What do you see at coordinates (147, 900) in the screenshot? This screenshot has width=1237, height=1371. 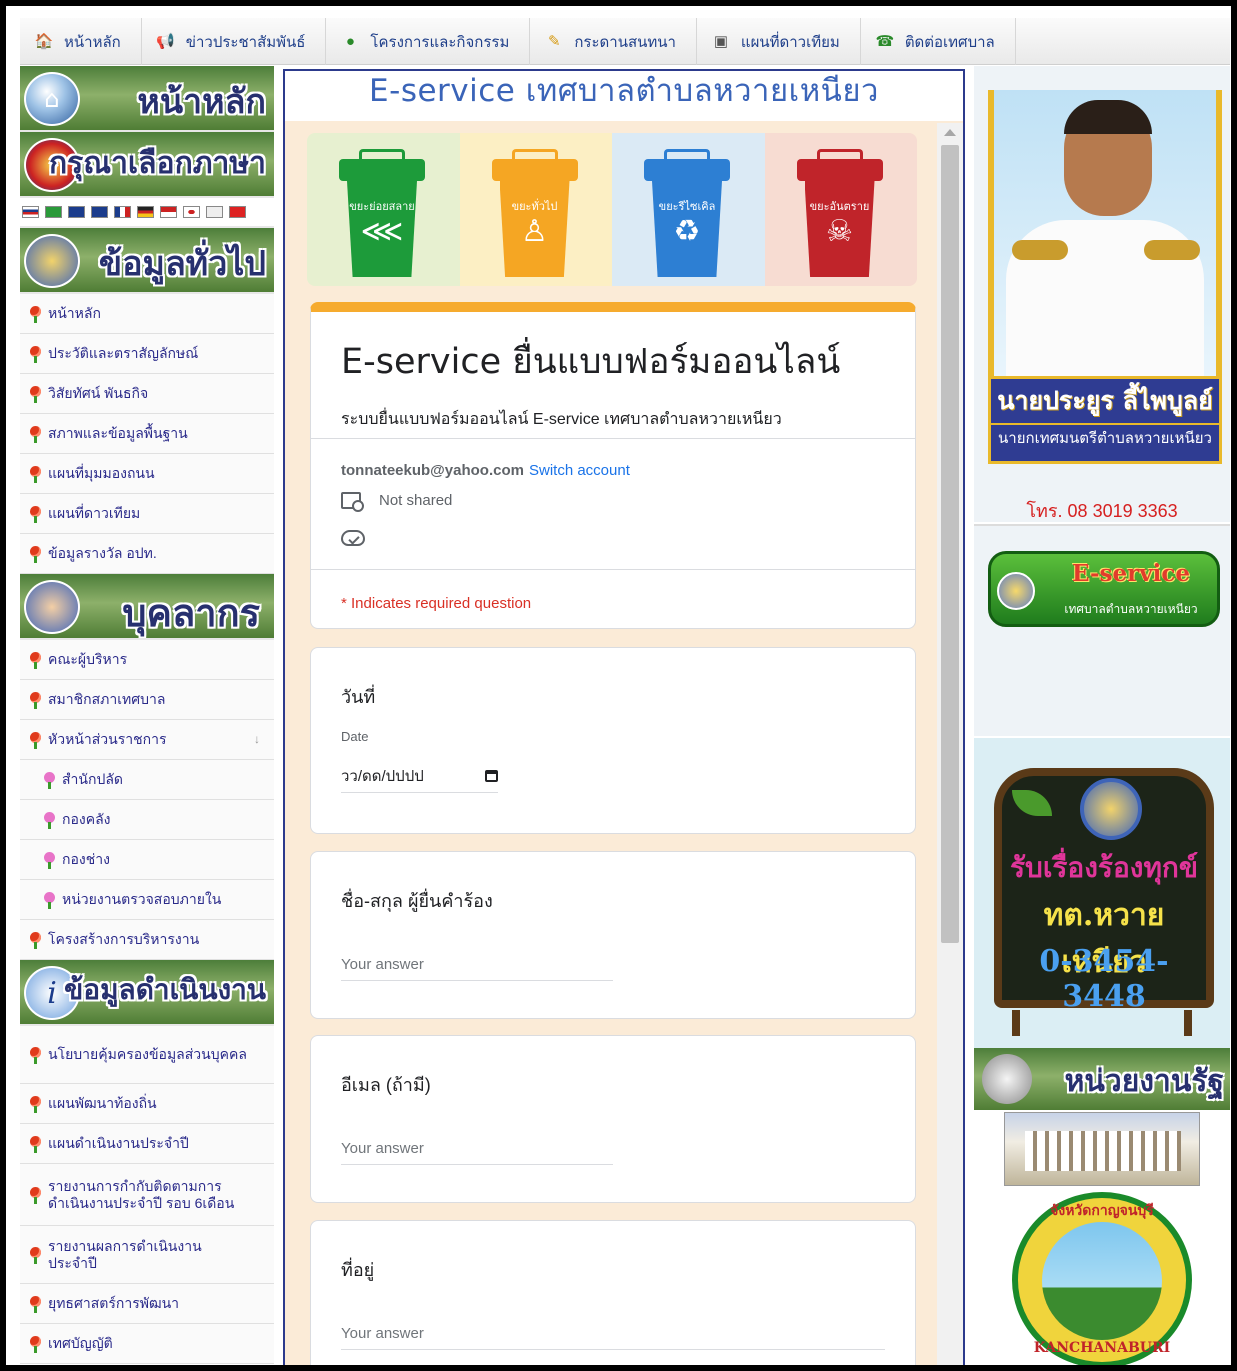 I see `submenu-item-internal-audit: หน่วยงานตรวจสอบภายใน` at bounding box center [147, 900].